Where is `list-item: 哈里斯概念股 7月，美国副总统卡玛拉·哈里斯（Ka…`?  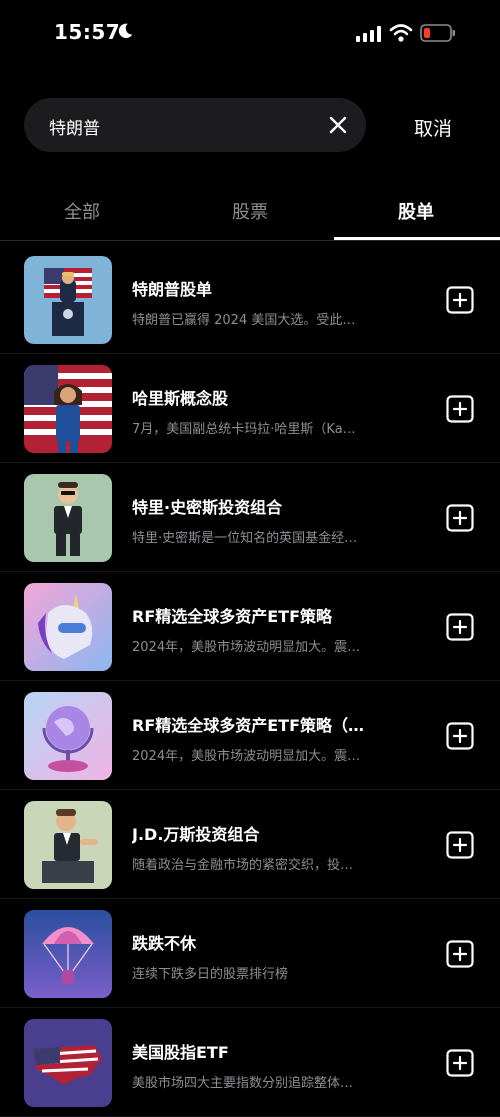
list-item: 哈里斯概念股 7月，美国副总统卡玛拉·哈里斯（Ka… is located at coordinates (250, 408).